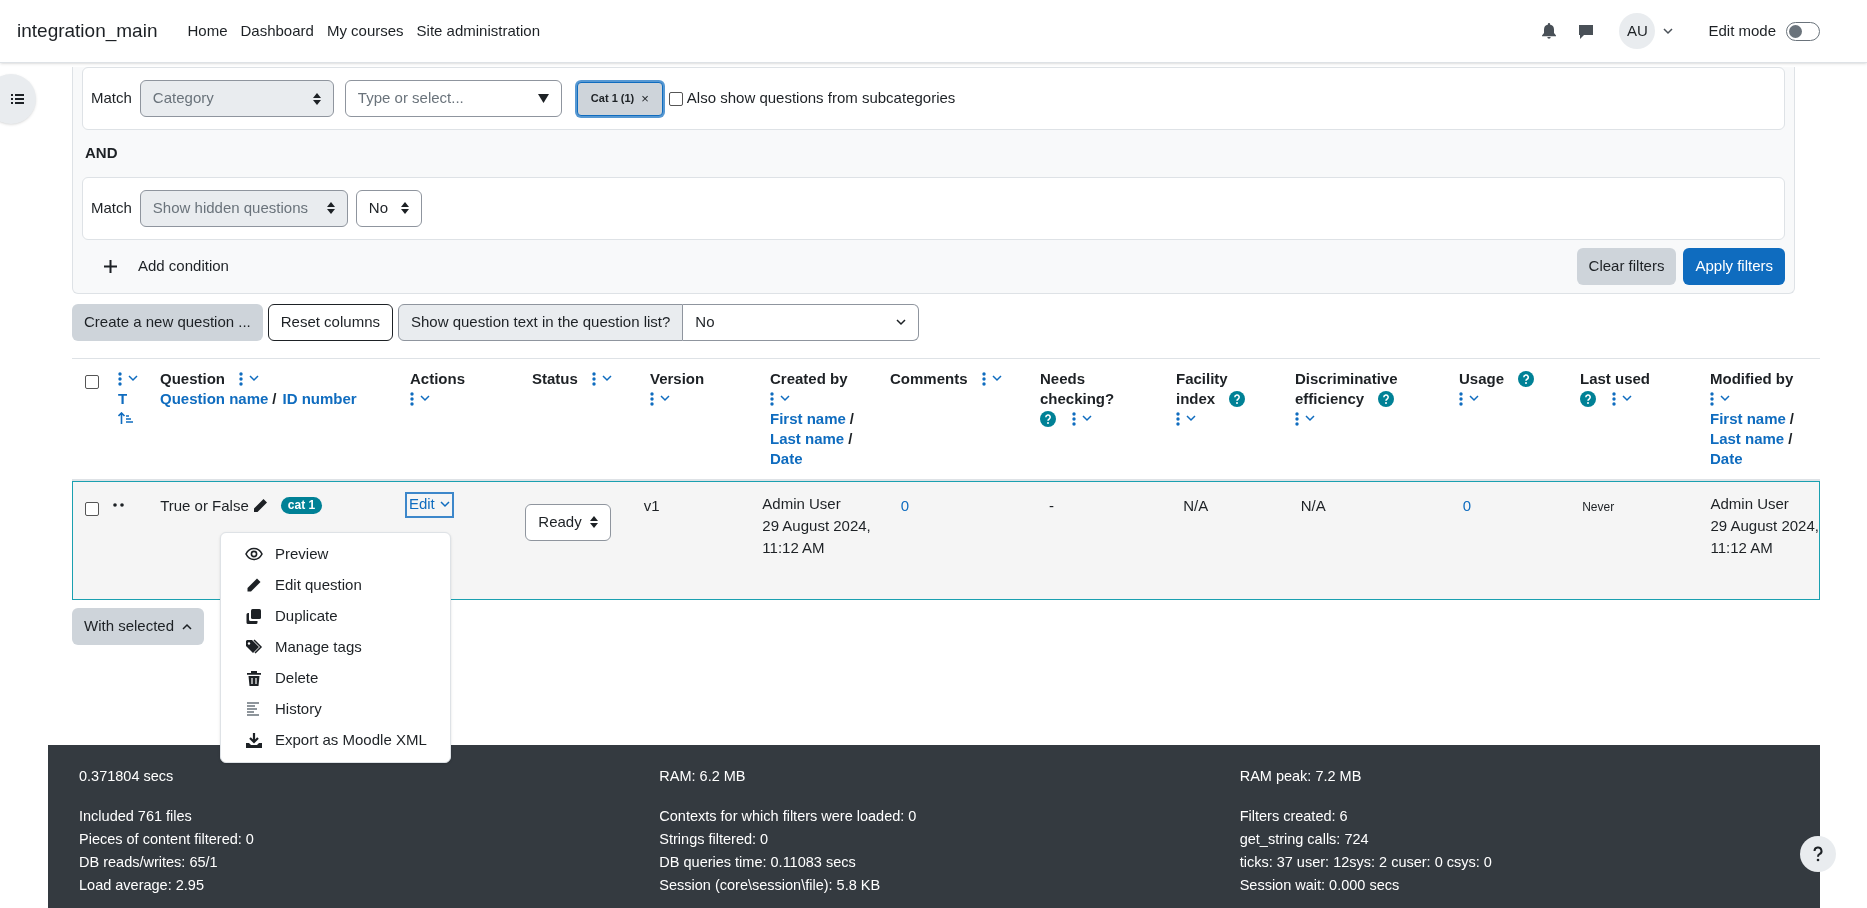 This screenshot has width=1867, height=908. Describe the element at coordinates (335, 554) in the screenshot. I see `menu-item: Preview` at that location.